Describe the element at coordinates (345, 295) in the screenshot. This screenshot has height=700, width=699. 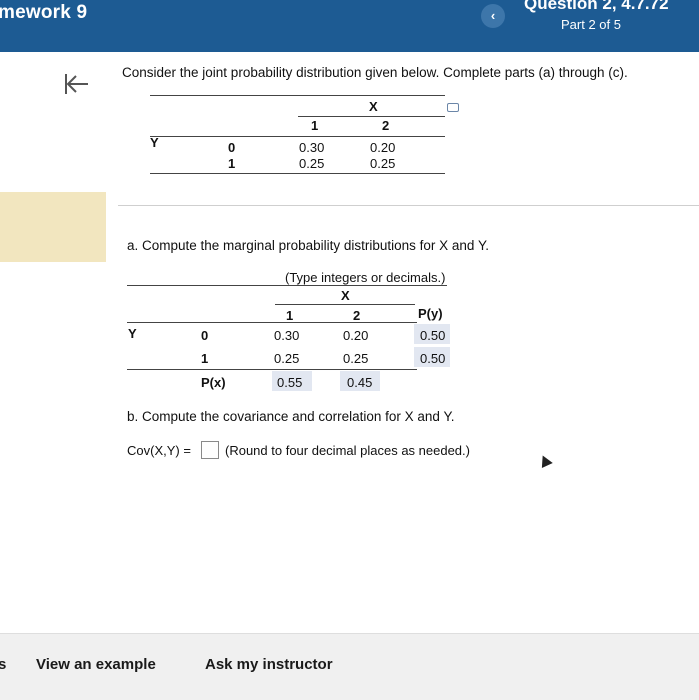
I see `a-x-header: X` at that location.